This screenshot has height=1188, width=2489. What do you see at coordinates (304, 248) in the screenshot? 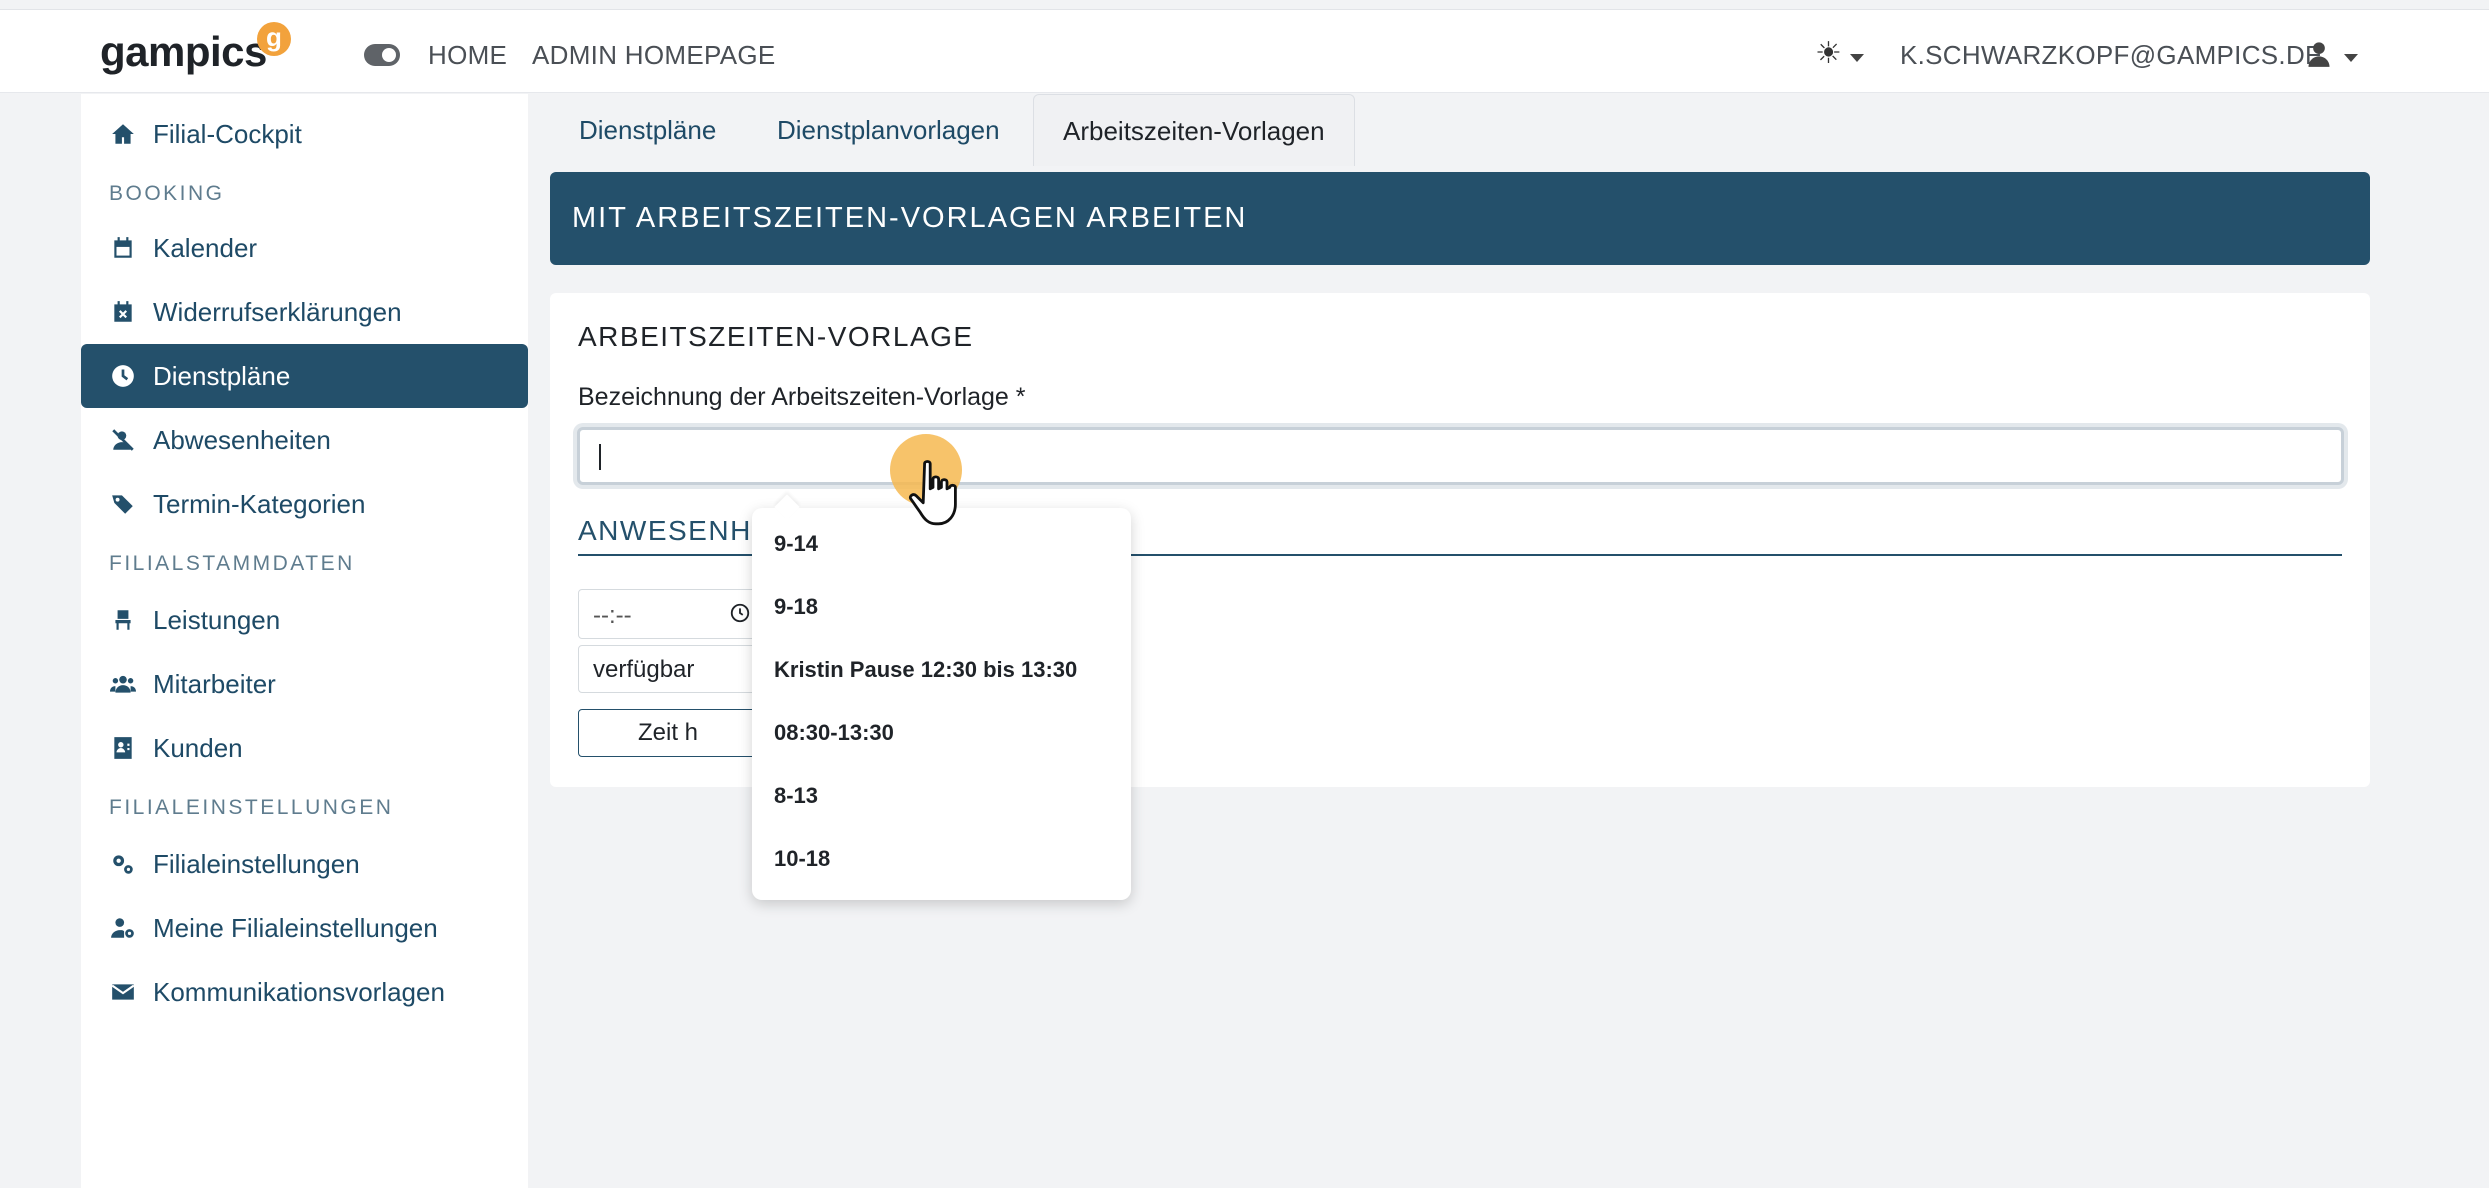
I see `sidebar-item-kalender: Kalender` at bounding box center [304, 248].